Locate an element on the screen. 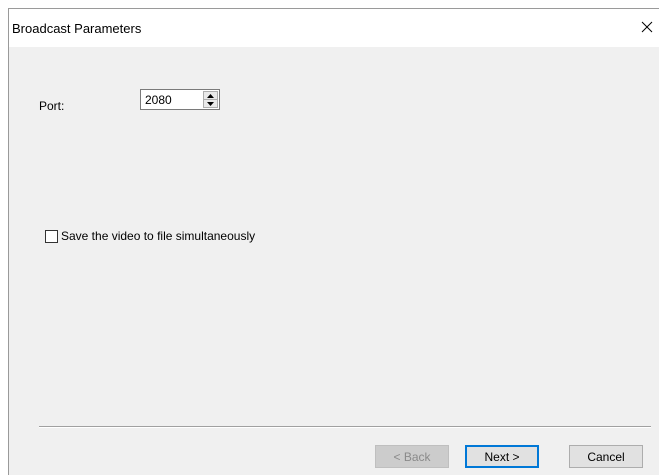 Image resolution: width=659 pixels, height=475 pixels. next-button: Next > is located at coordinates (502, 456).